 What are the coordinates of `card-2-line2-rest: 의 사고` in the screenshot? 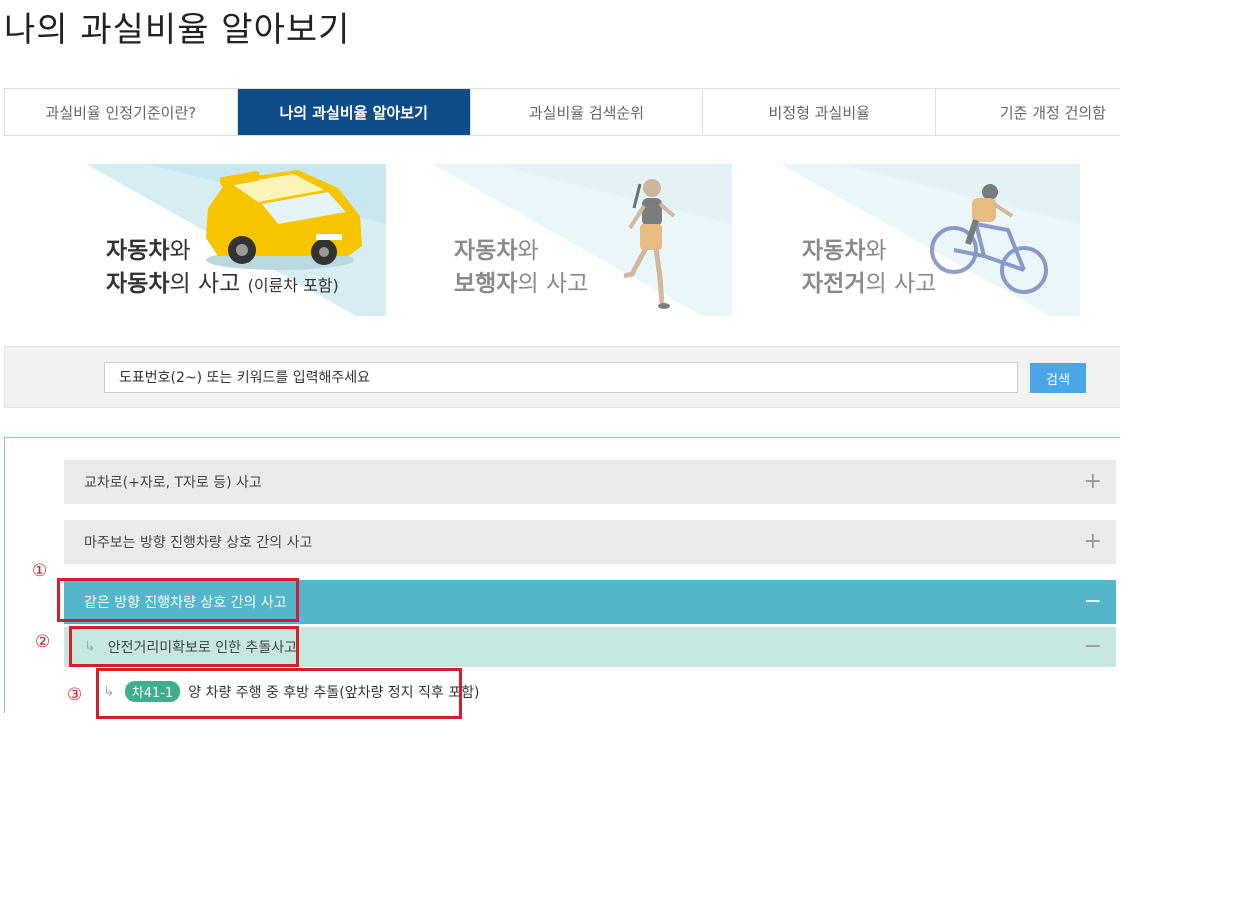 It's located at (553, 284).